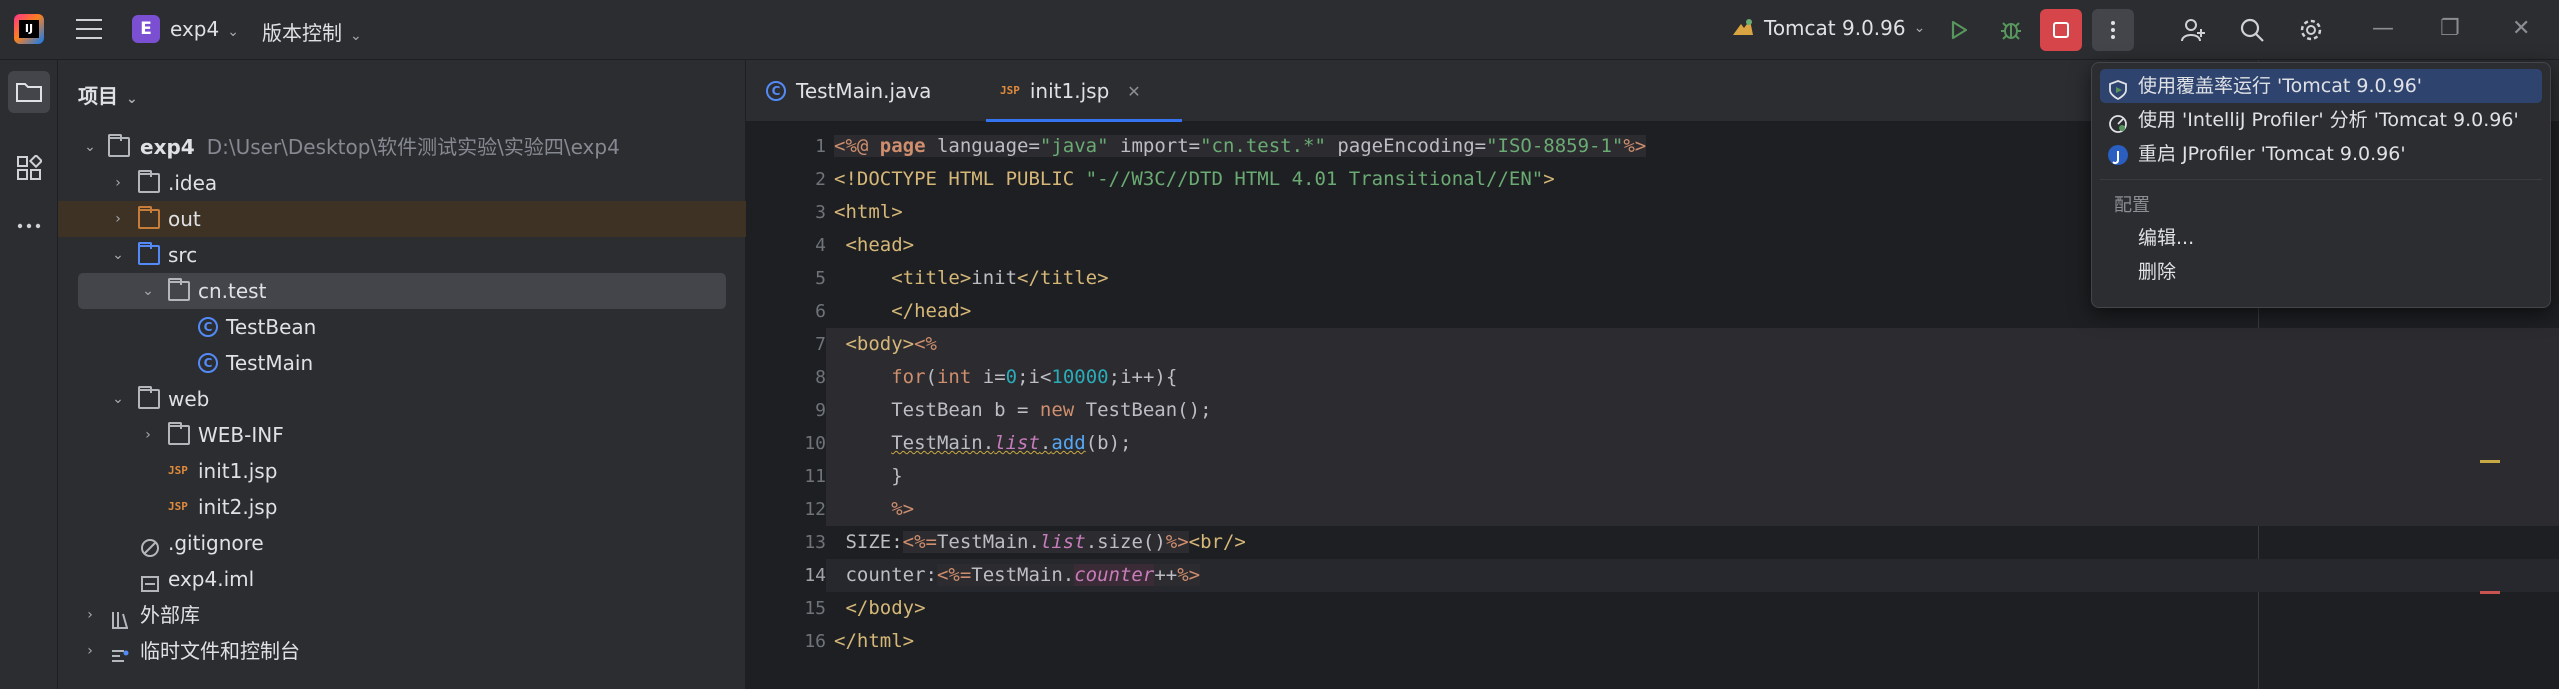  What do you see at coordinates (89, 29) in the screenshot?
I see `main-menu-icon` at bounding box center [89, 29].